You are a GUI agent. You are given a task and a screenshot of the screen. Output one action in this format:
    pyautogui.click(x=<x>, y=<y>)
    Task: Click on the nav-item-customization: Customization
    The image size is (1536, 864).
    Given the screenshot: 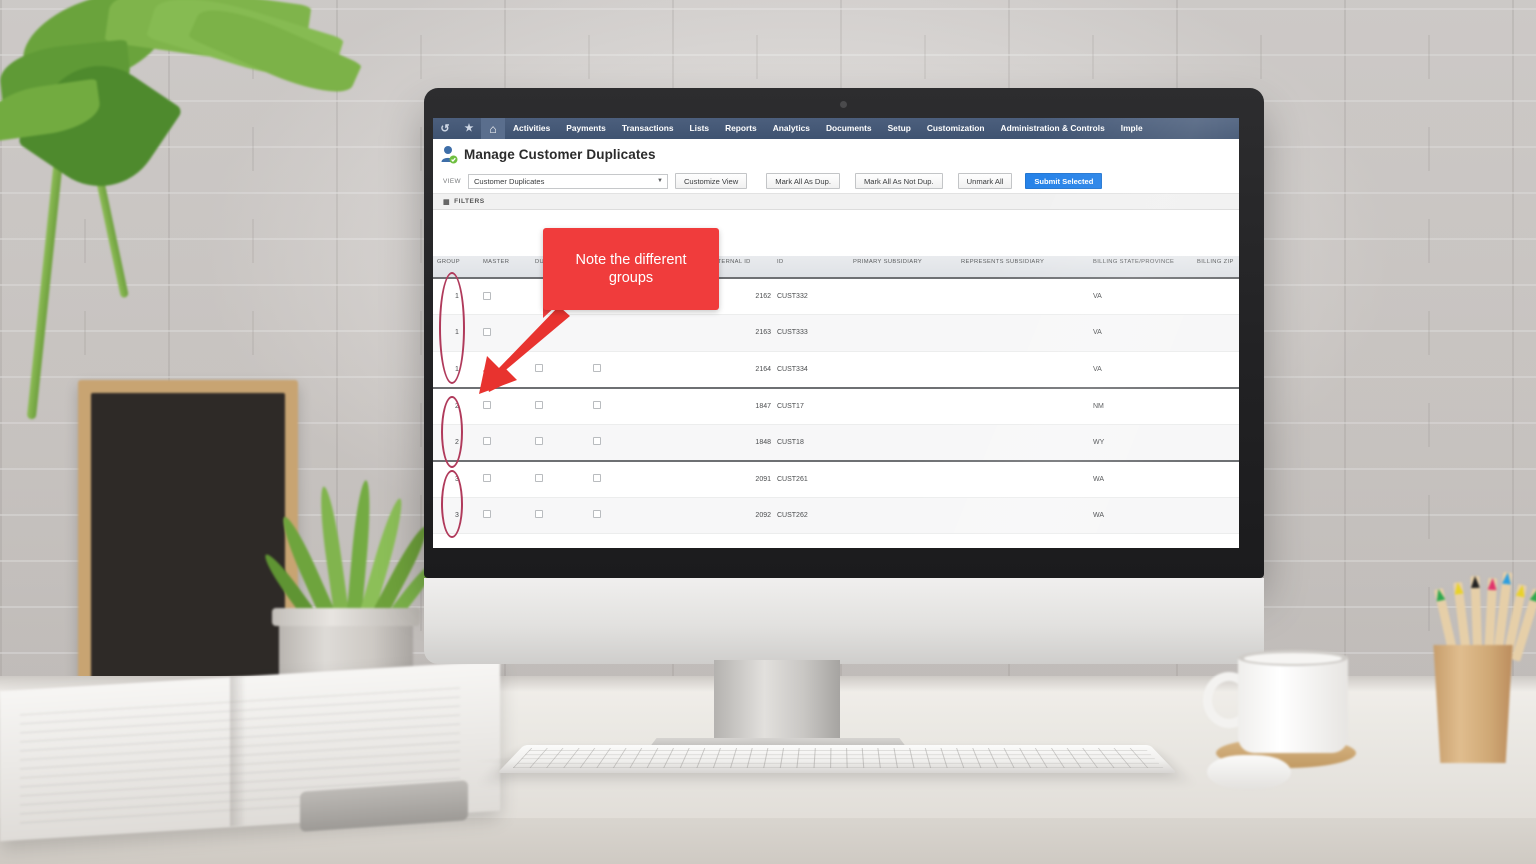 What is the action you would take?
    pyautogui.click(x=956, y=128)
    